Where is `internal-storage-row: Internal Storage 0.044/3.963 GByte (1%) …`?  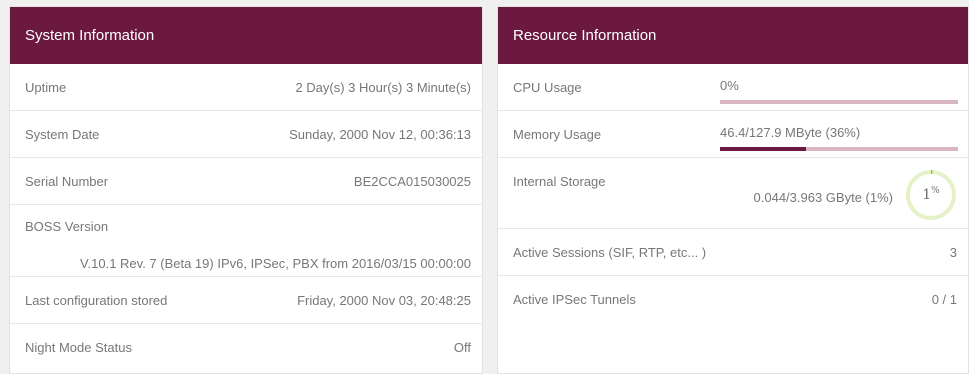
internal-storage-row: Internal Storage 0.044/3.963 GByte (1%) … is located at coordinates (733, 193).